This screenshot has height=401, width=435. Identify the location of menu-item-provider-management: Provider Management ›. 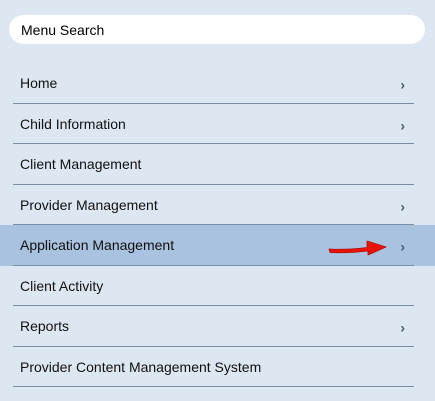
(217, 205).